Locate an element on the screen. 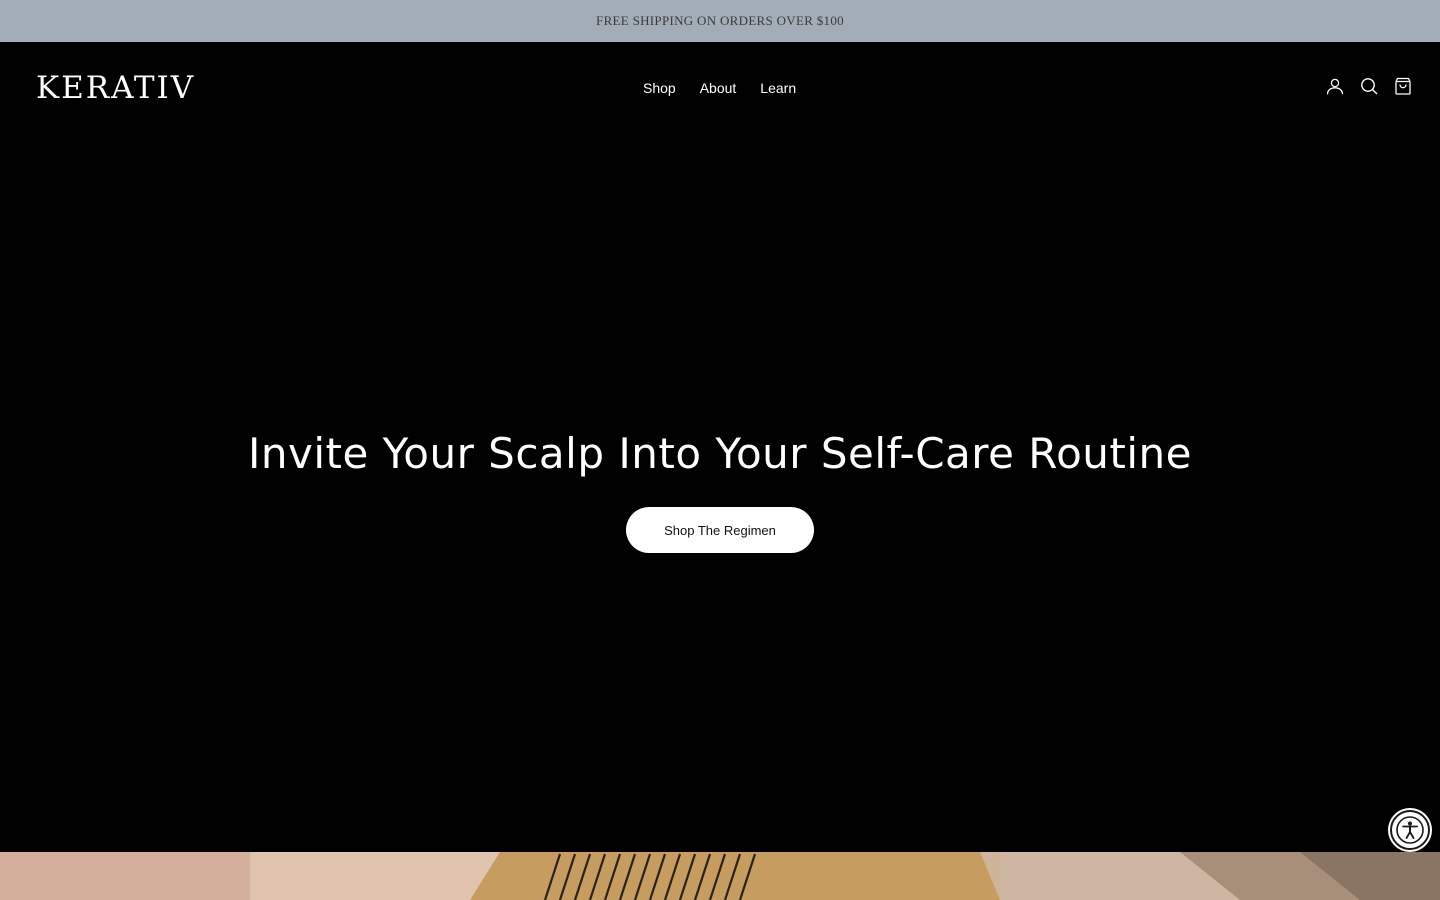  main-nav: Shop About Learn is located at coordinates (719, 88).